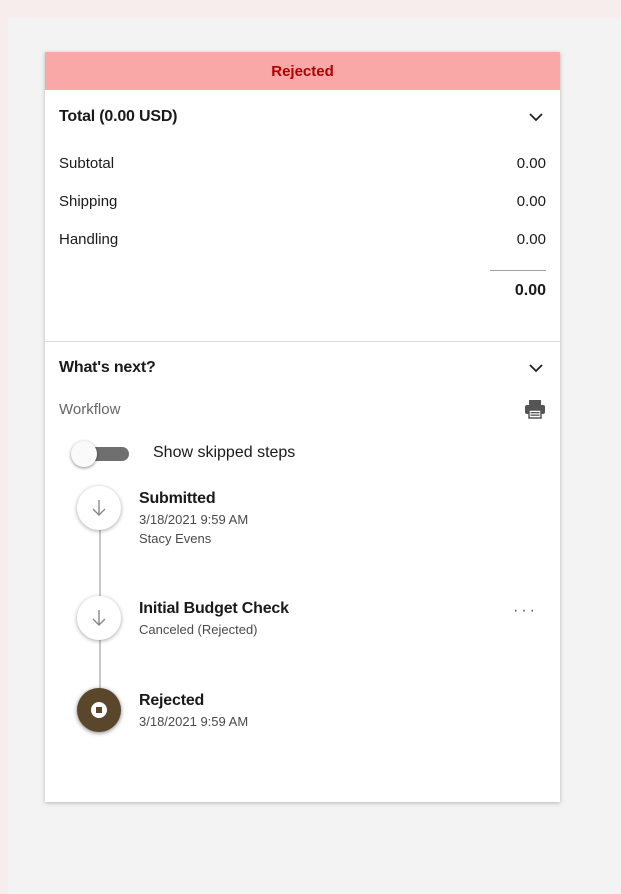 The height and width of the screenshot is (894, 621). What do you see at coordinates (535, 409) in the screenshot?
I see `printer-icon` at bounding box center [535, 409].